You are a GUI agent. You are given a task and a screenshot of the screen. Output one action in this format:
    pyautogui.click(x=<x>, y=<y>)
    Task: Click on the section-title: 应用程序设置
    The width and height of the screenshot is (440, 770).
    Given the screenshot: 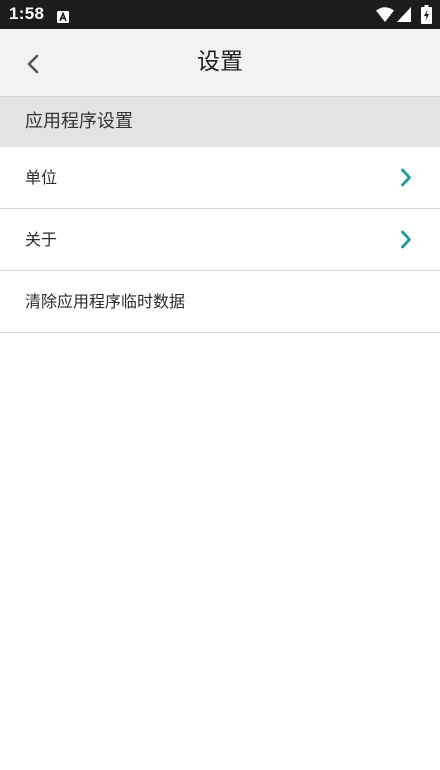 What is the action you would take?
    pyautogui.click(x=79, y=121)
    